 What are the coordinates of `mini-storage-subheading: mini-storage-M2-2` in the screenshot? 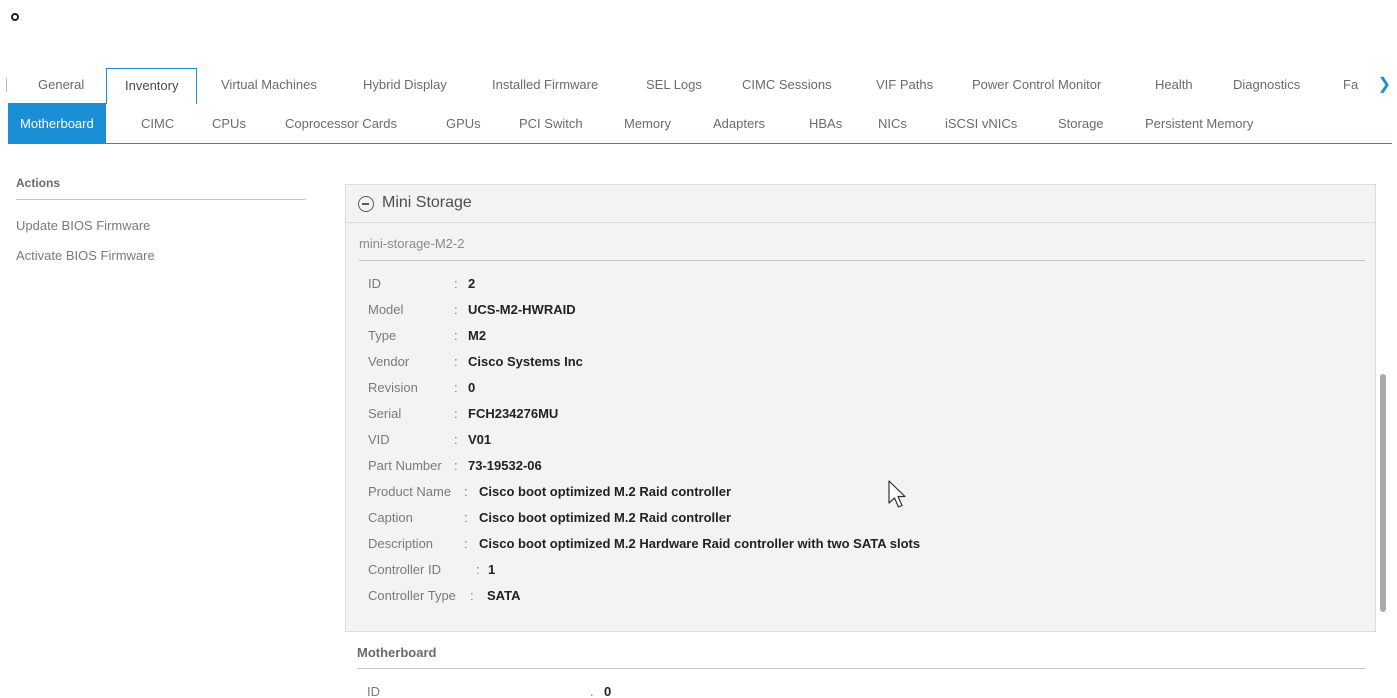 It's located at (412, 243).